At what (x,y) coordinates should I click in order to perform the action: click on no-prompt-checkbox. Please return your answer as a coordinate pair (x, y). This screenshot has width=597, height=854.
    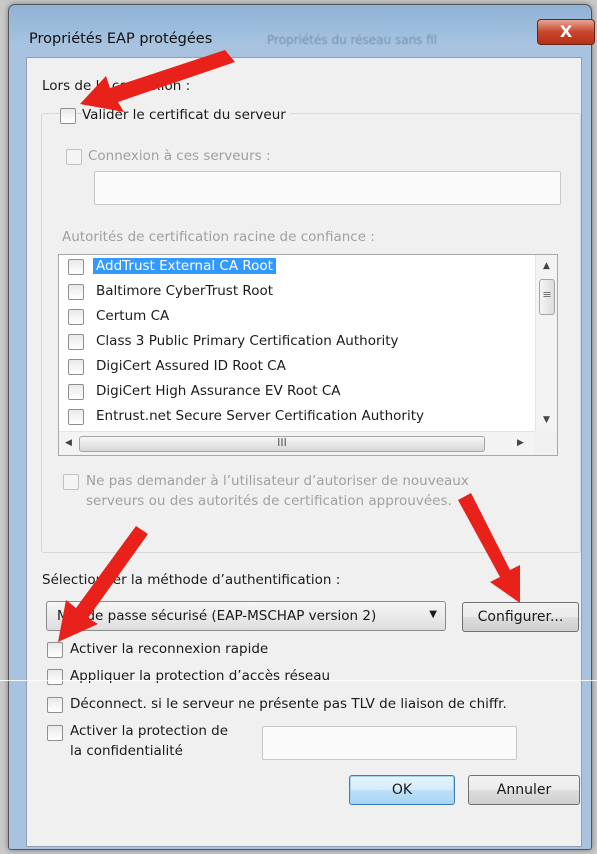
    Looking at the image, I should click on (71, 482).